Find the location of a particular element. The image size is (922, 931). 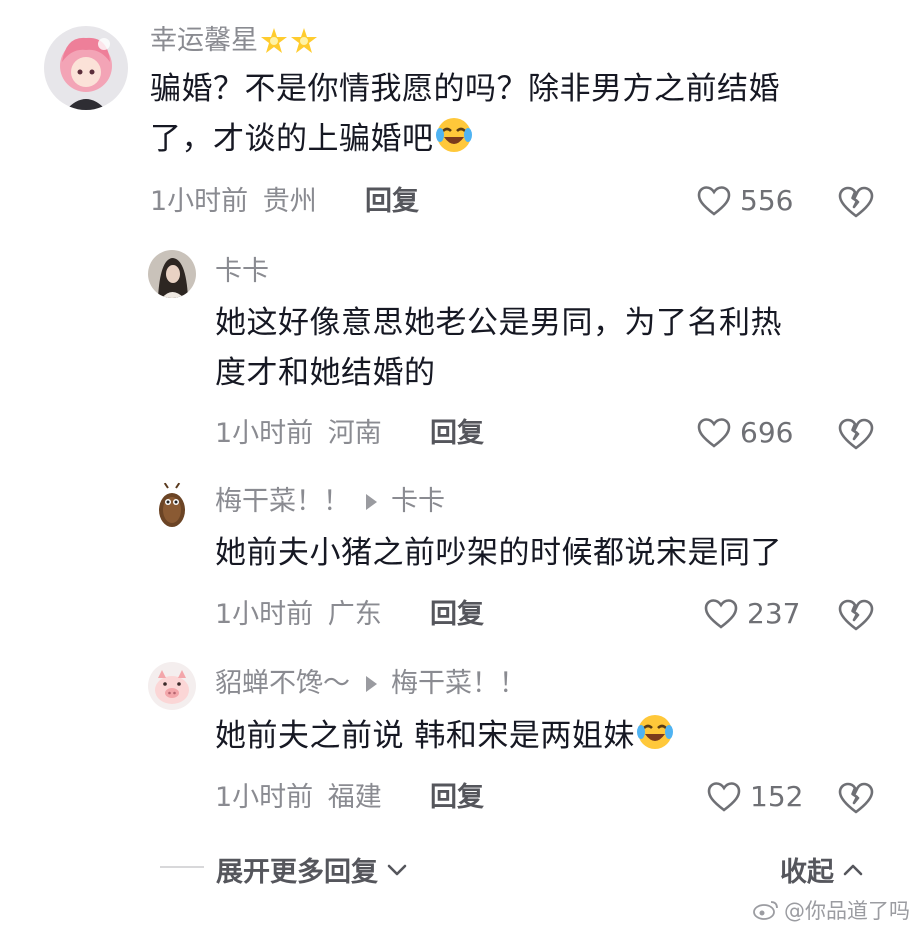

comment-username: 幸运馨星 is located at coordinates (234, 41).